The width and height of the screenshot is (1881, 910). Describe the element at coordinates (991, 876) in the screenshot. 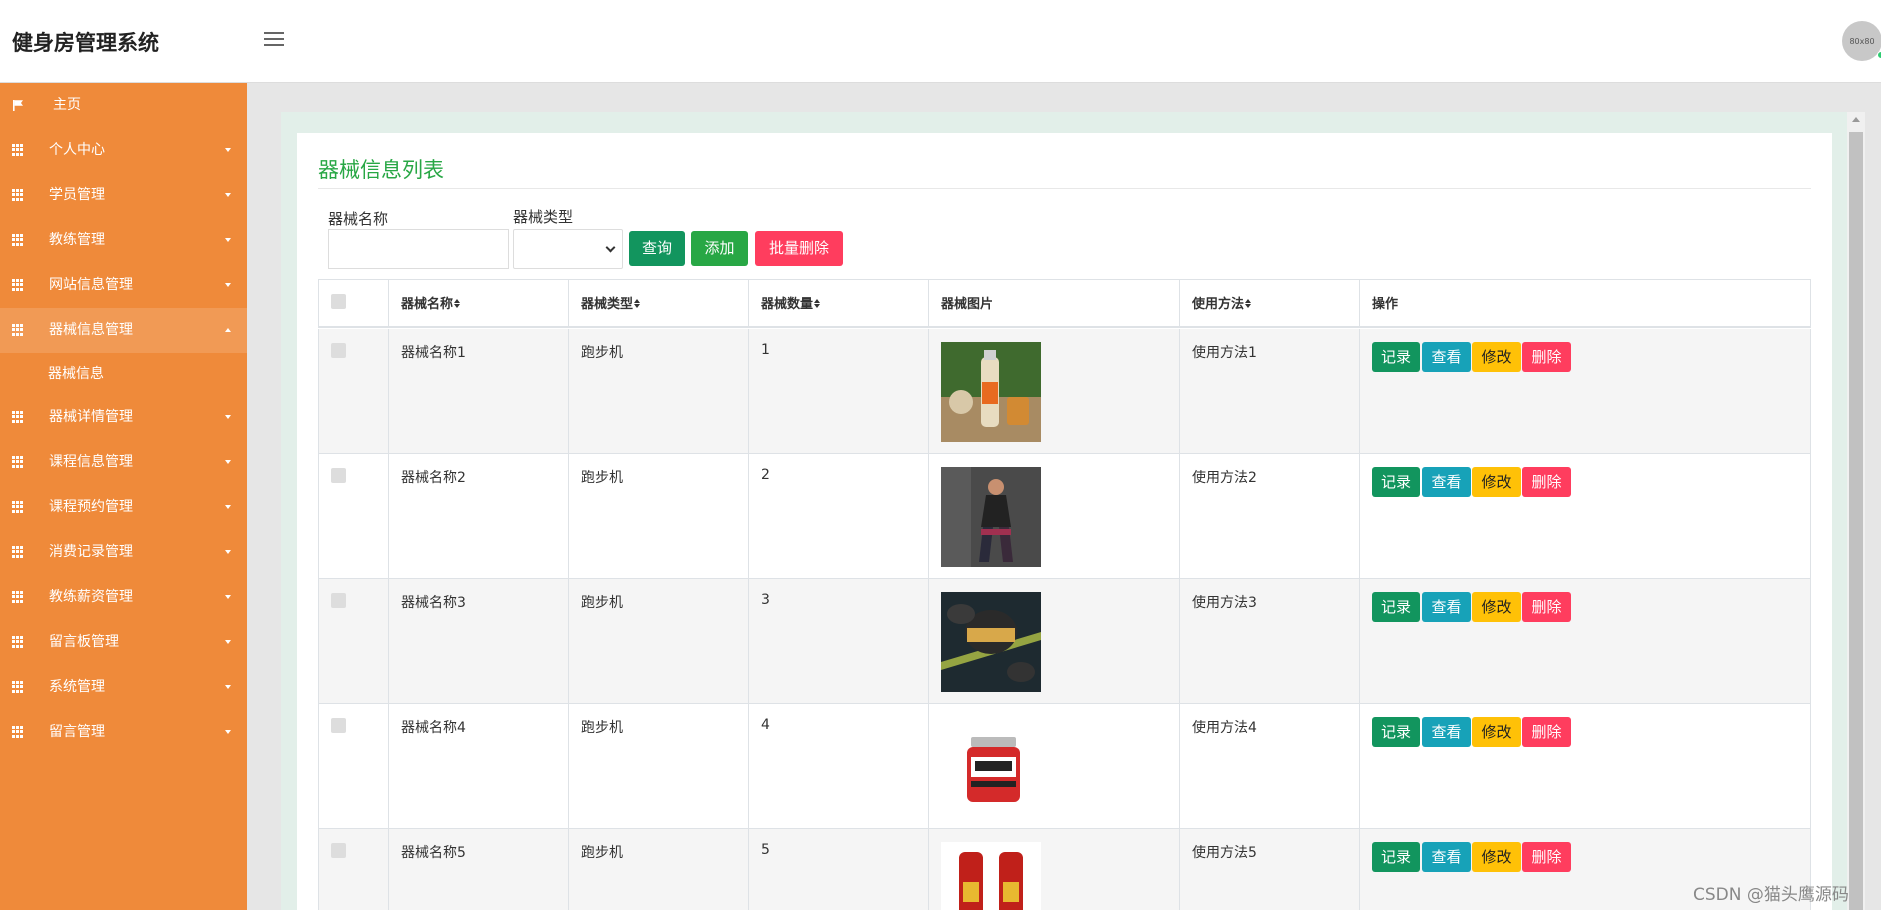

I see `equipment-image-bottles` at that location.